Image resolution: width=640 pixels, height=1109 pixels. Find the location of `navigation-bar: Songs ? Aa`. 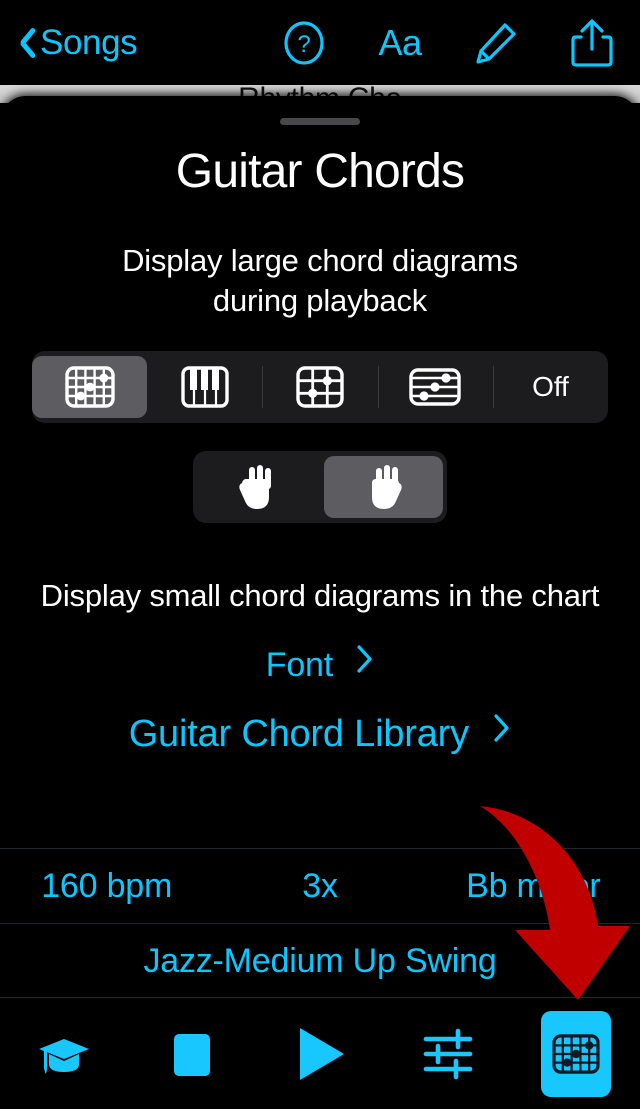

navigation-bar: Songs ? Aa is located at coordinates (320, 42).